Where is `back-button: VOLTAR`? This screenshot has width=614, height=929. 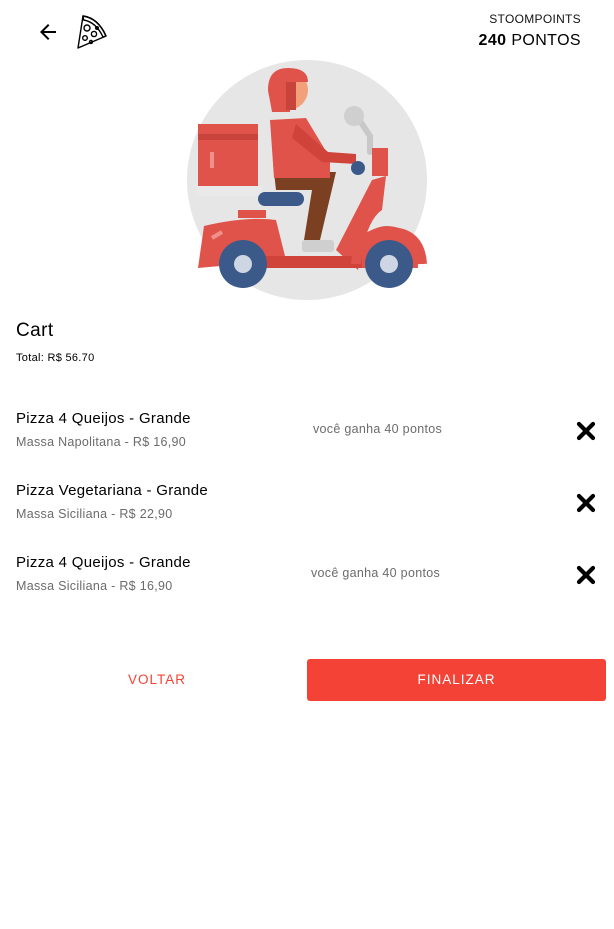
back-button: VOLTAR is located at coordinates (157, 680).